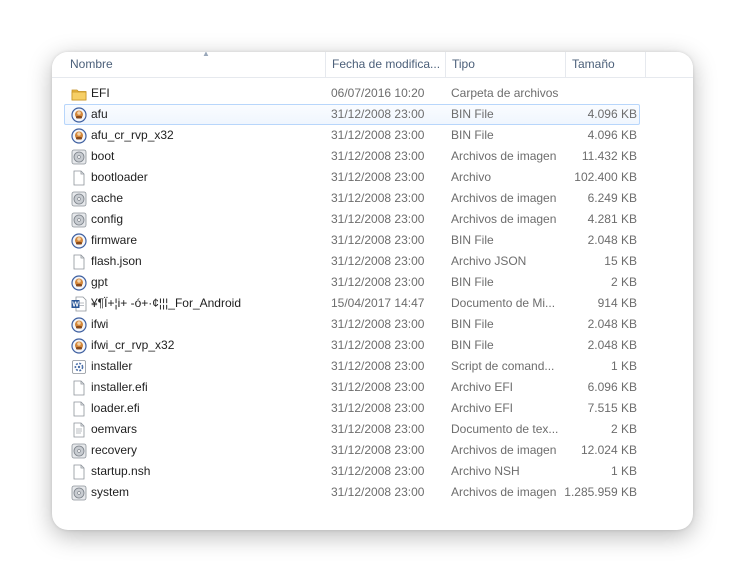 Image resolution: width=745 pixels, height=583 pixels. I want to click on file-row: afu 31/12/2008 23:00 BIN File 4.096 KB, so click(352, 114).